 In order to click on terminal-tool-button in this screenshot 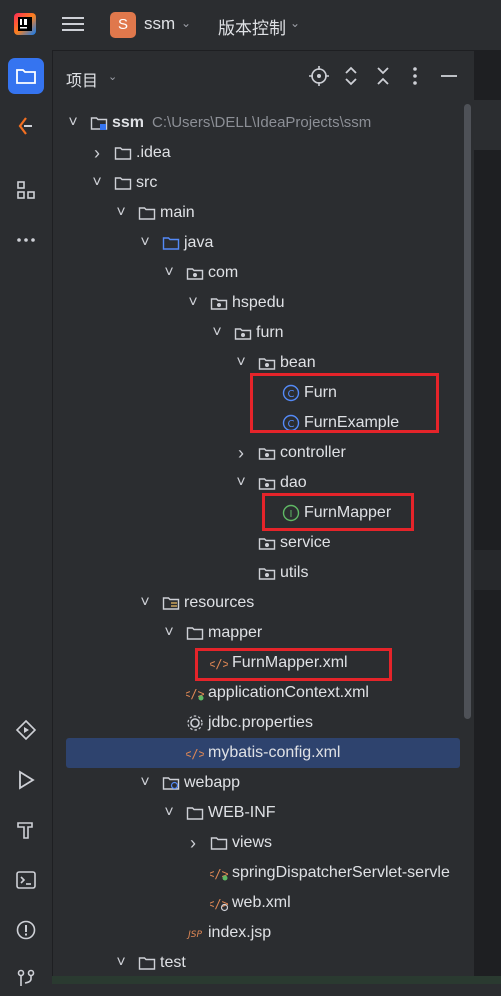, I will do `click(26, 880)`.